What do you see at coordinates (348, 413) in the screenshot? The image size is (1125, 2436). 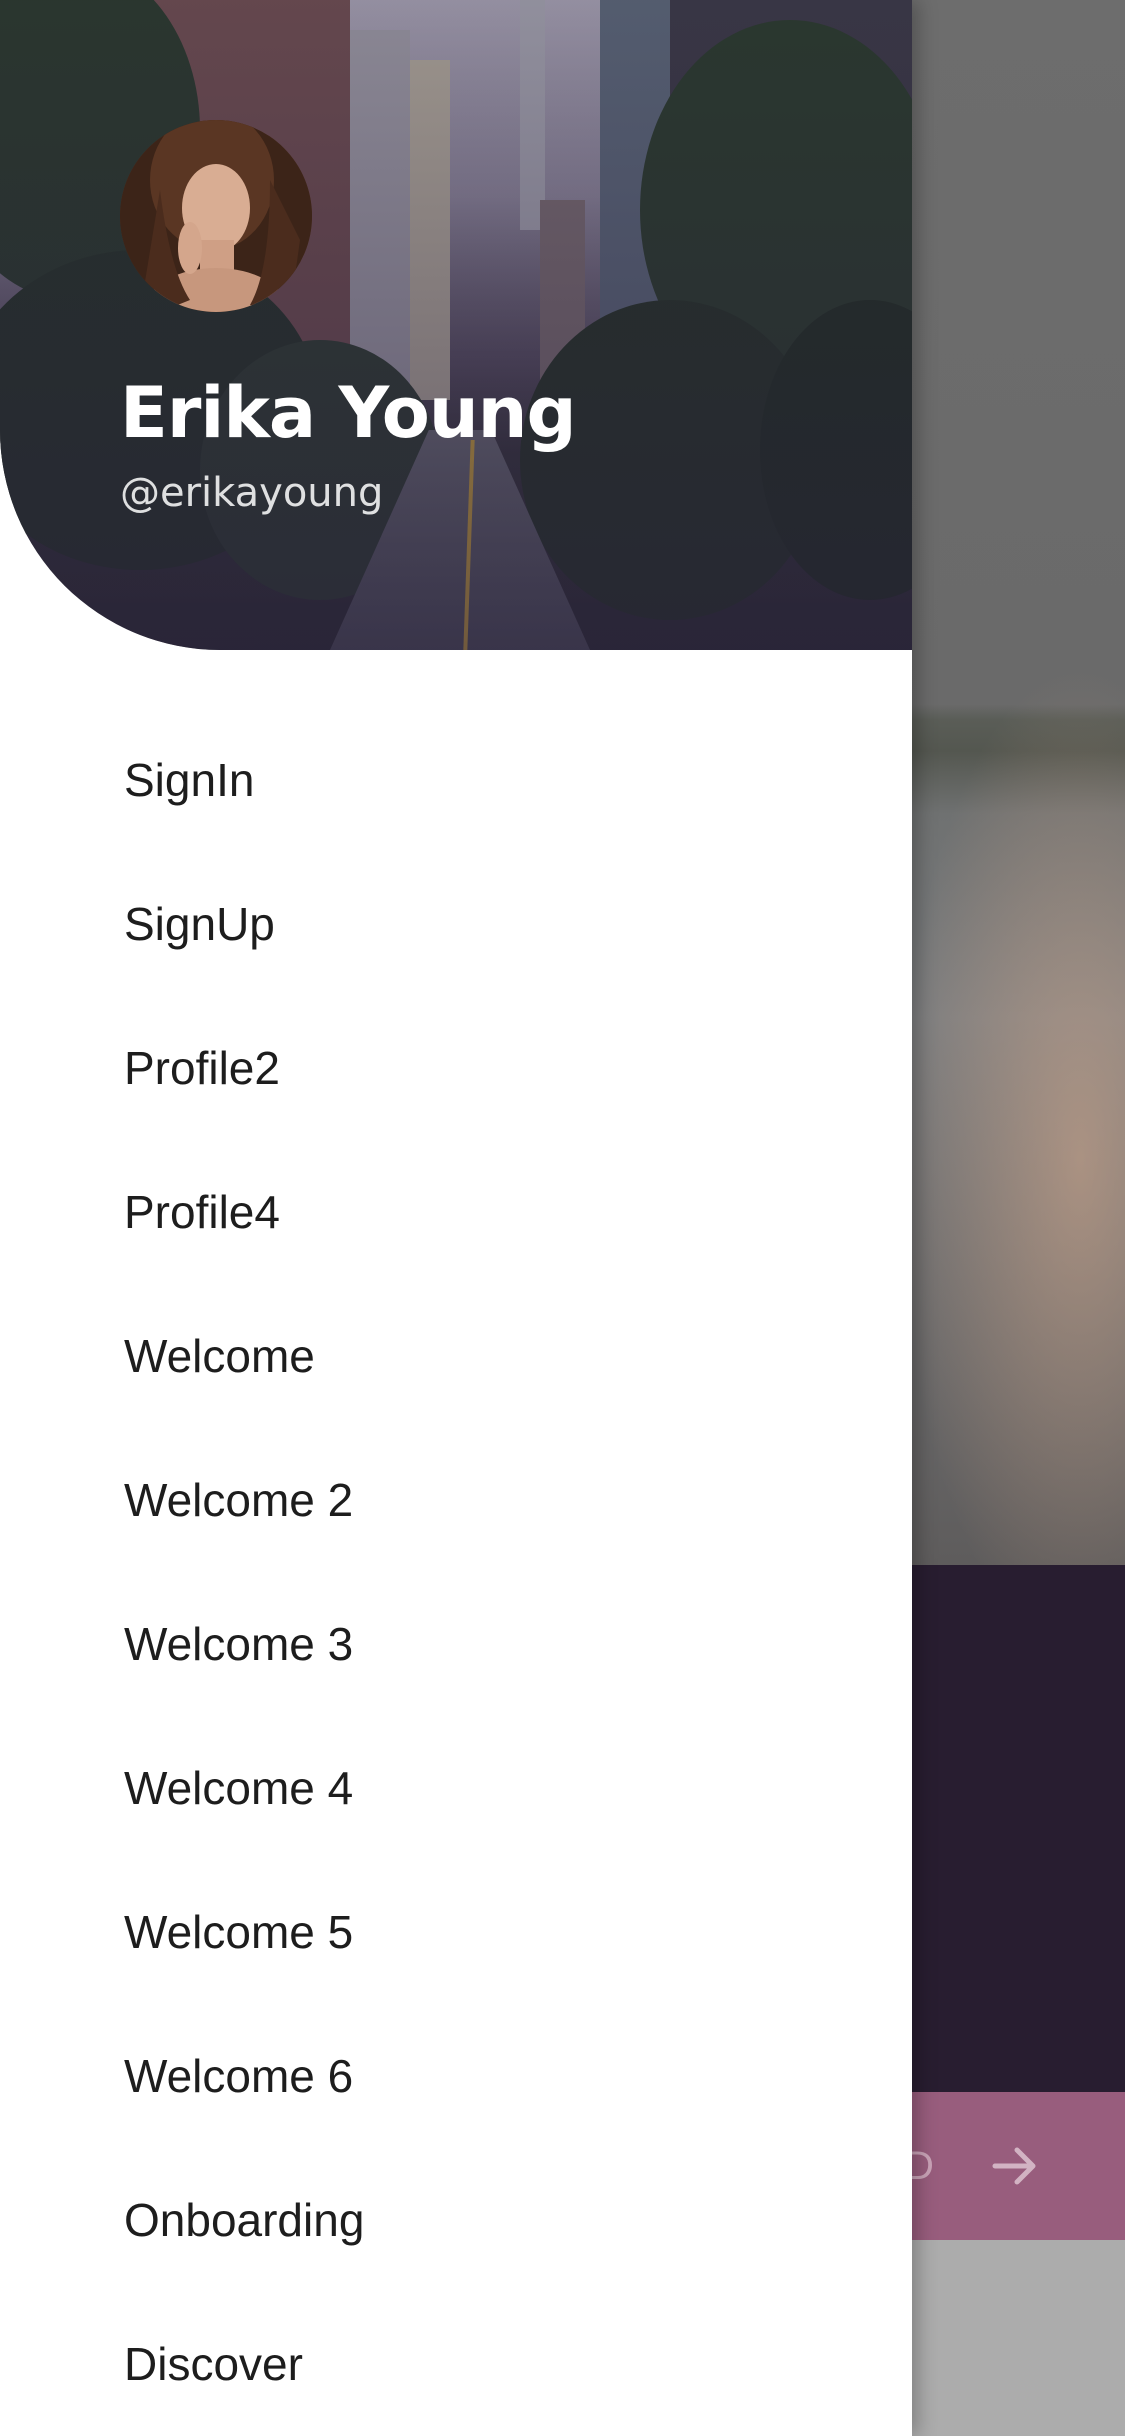 I see `user-name: Erika Young` at bounding box center [348, 413].